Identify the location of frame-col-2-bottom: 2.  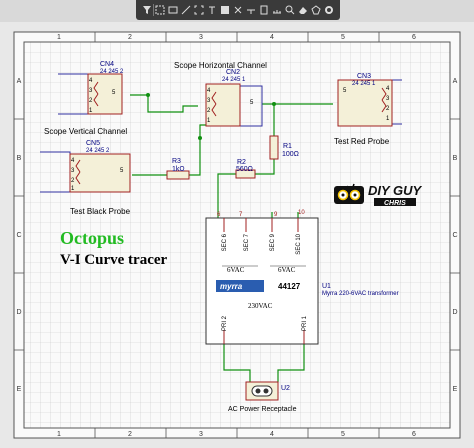
(130, 434).